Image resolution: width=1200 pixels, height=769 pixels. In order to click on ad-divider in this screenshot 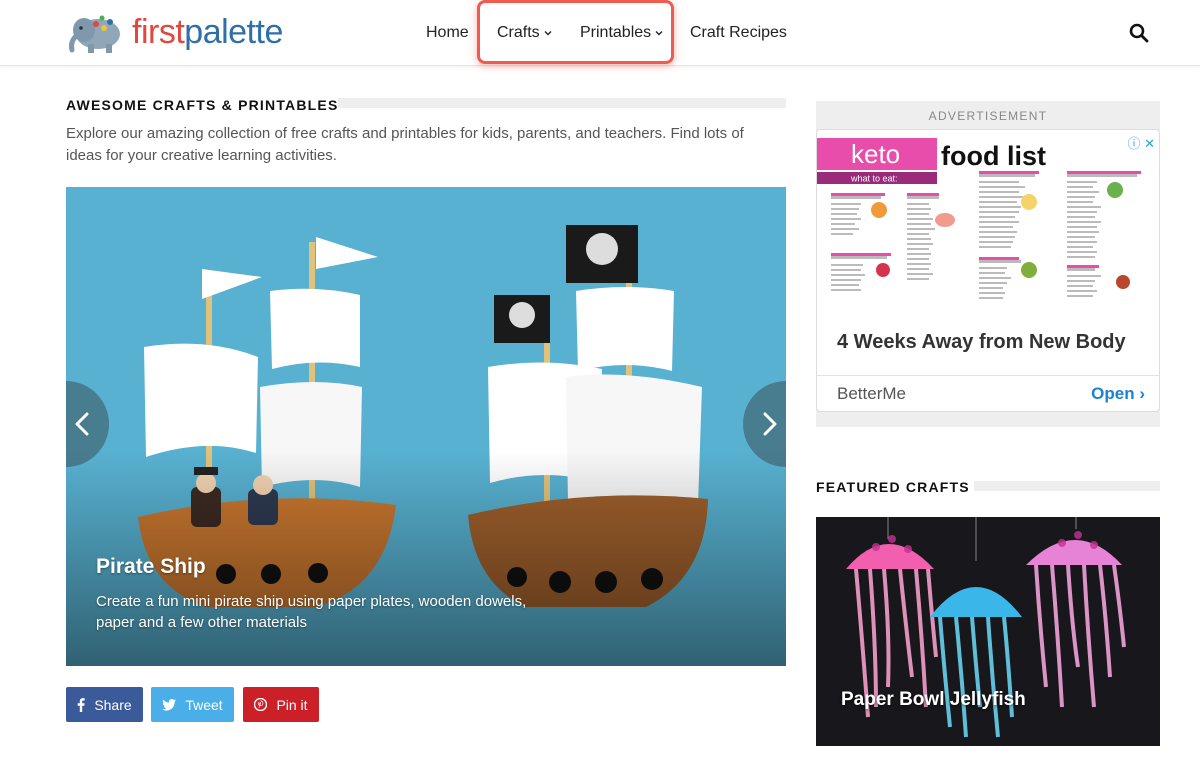, I will do `click(988, 375)`.